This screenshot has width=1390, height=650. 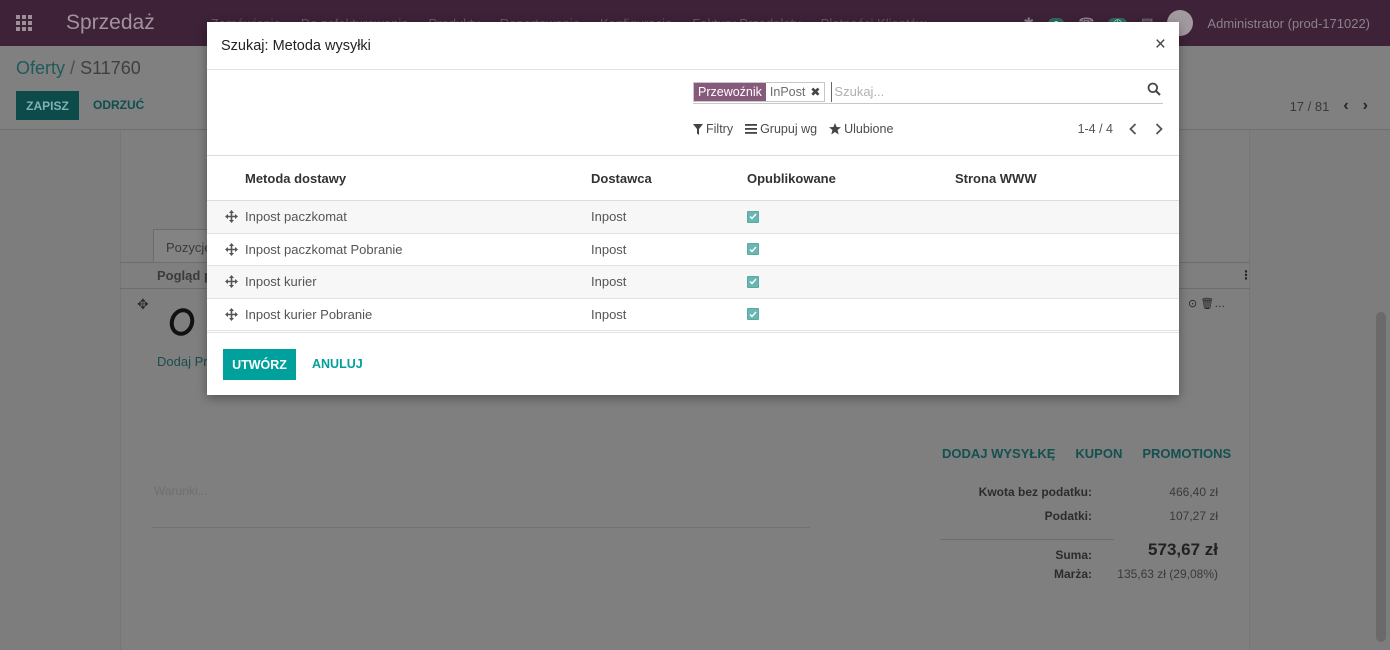 I want to click on page-scrollbar, so click(x=1381, y=477).